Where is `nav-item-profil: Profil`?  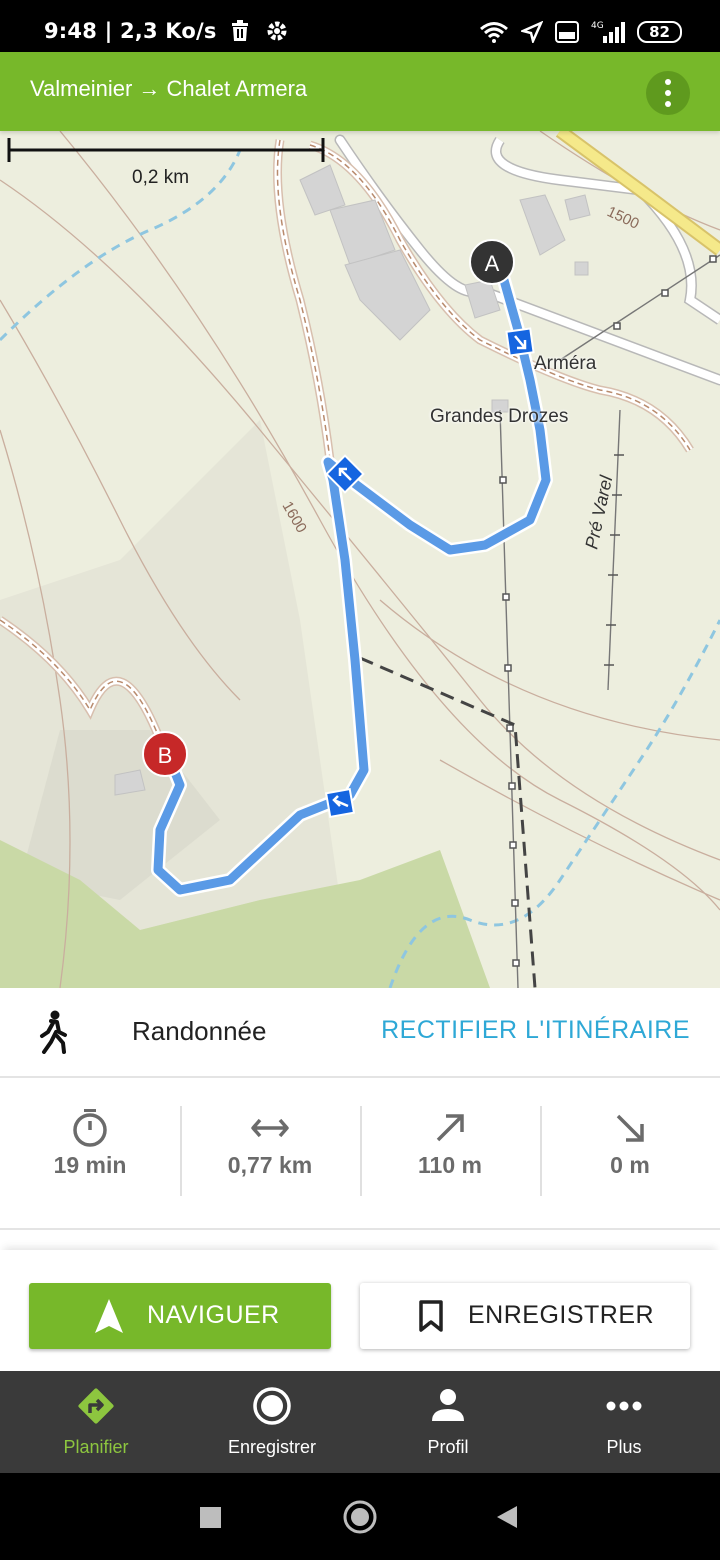 nav-item-profil: Profil is located at coordinates (448, 1422).